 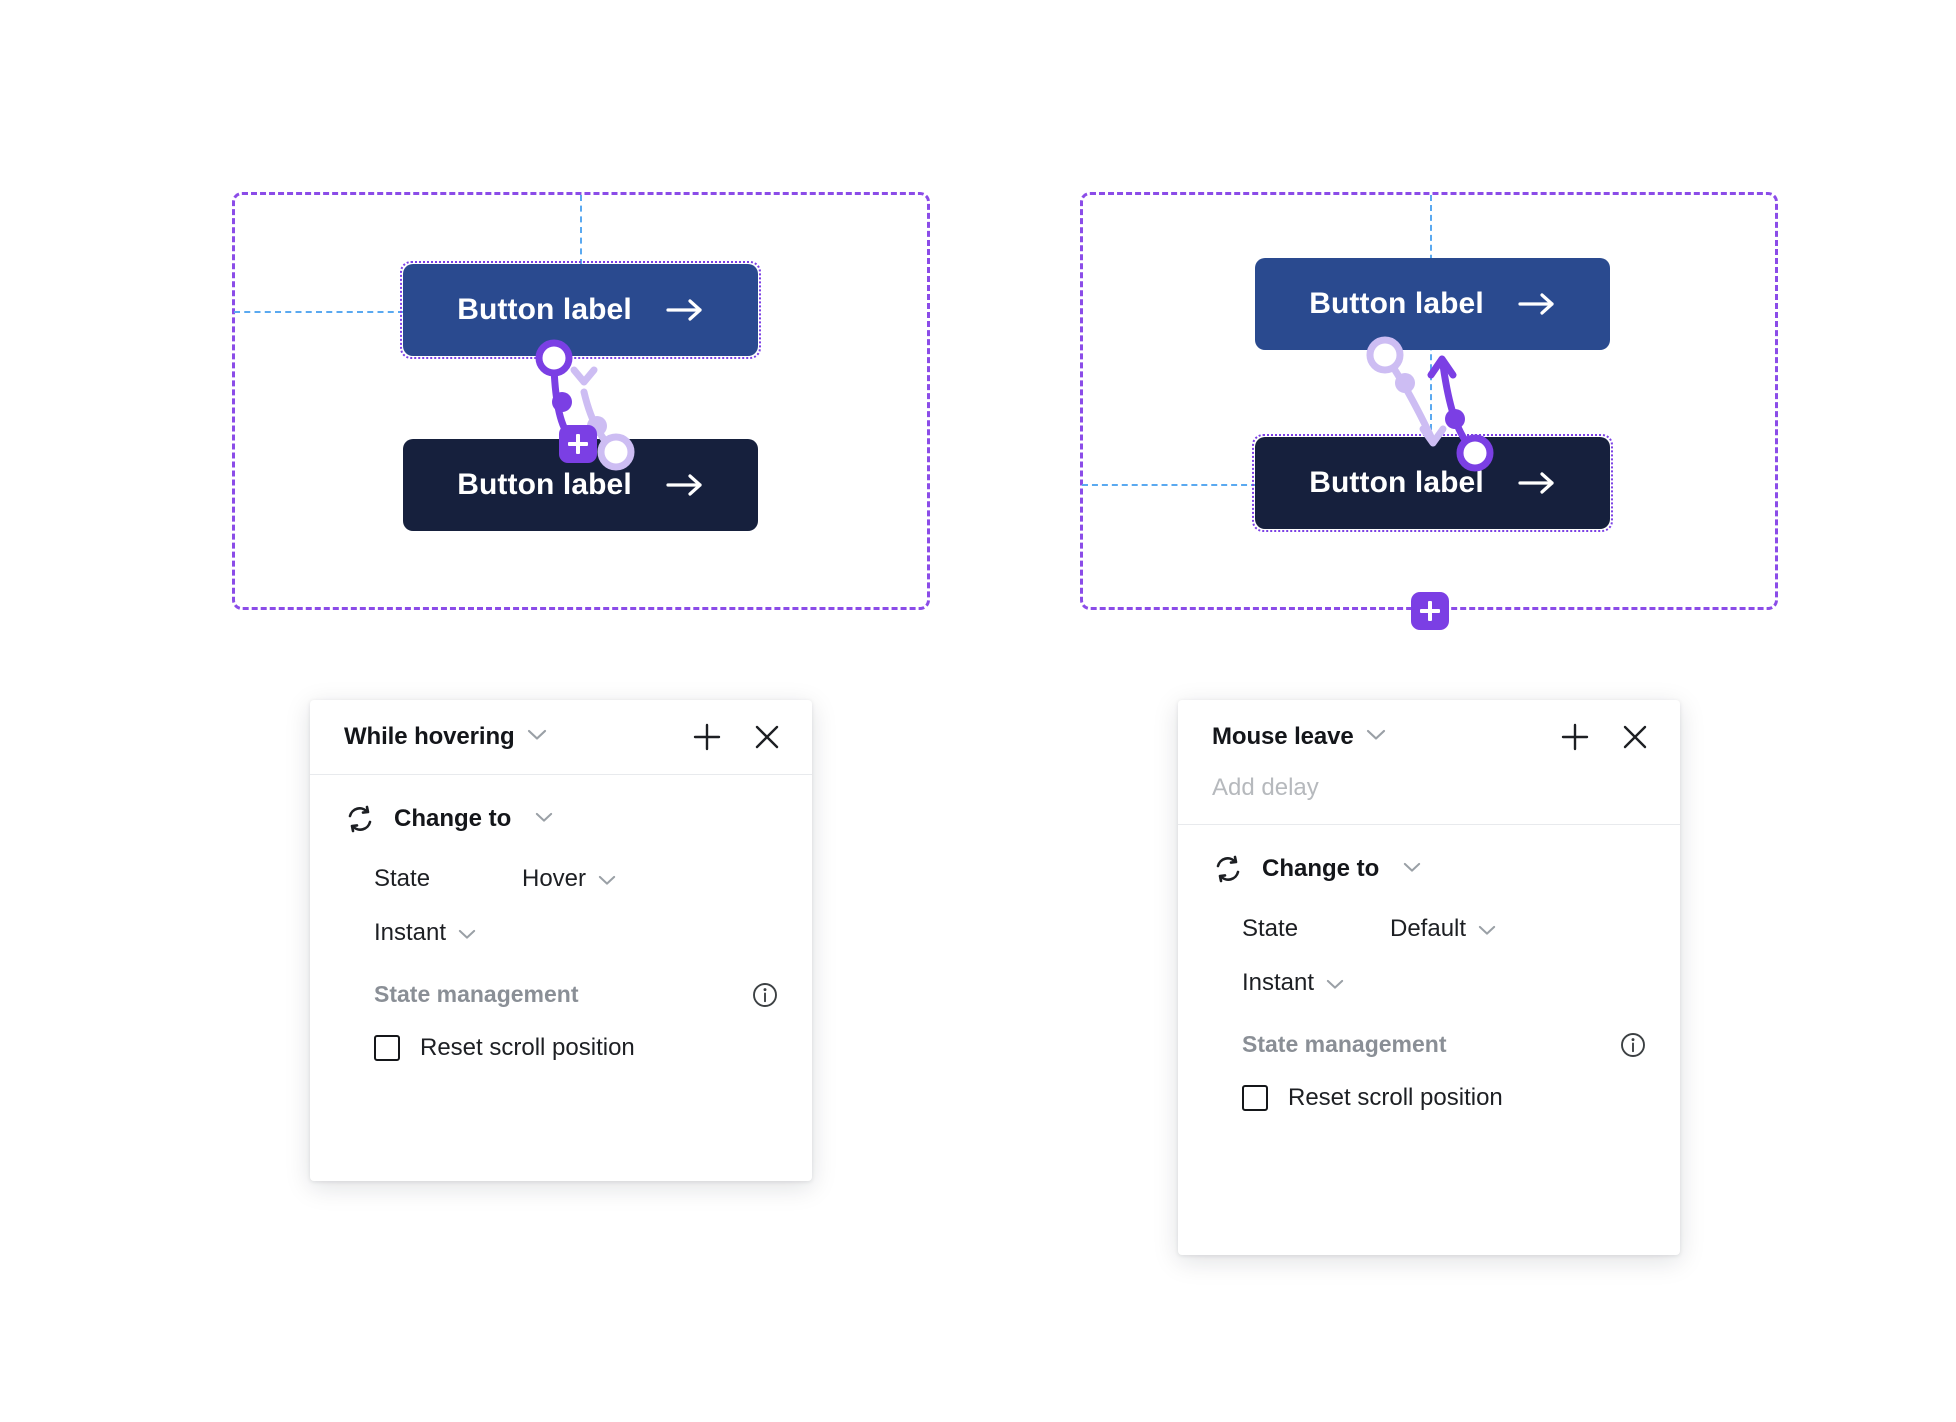 I want to click on left-button-default: Button label, so click(x=580, y=310).